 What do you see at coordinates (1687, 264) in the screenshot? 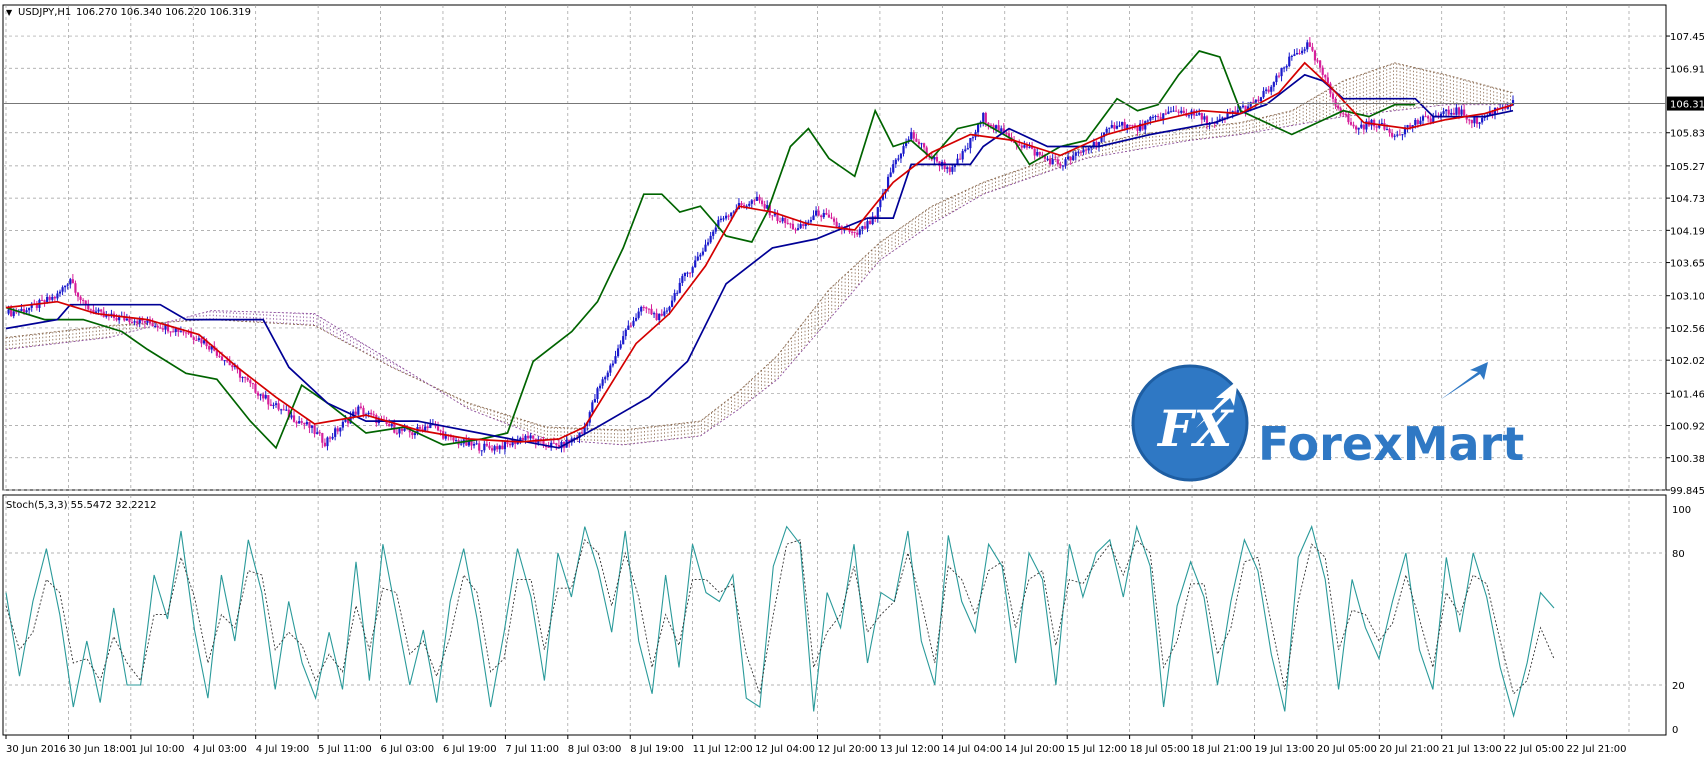
I see `price-axis-tick-label: 103.655` at bounding box center [1687, 264].